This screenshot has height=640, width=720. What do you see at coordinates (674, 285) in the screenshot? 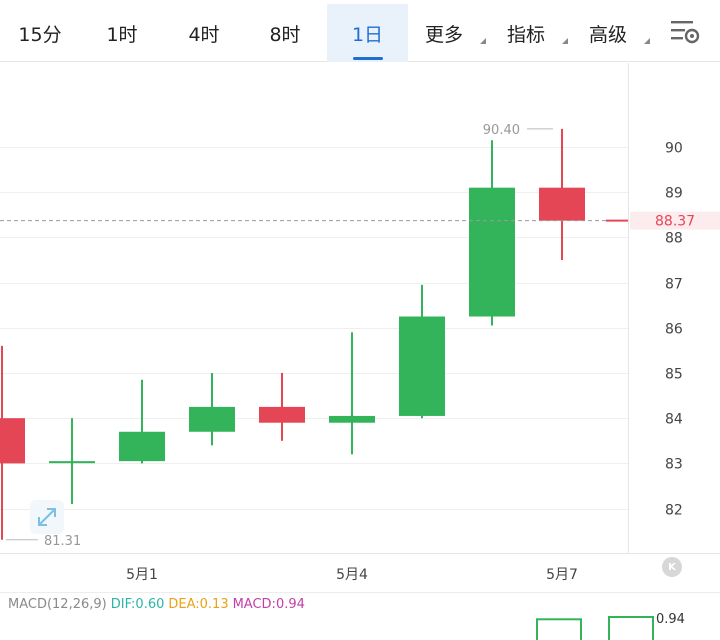
I see `y-tick-label: 87` at bounding box center [674, 285].